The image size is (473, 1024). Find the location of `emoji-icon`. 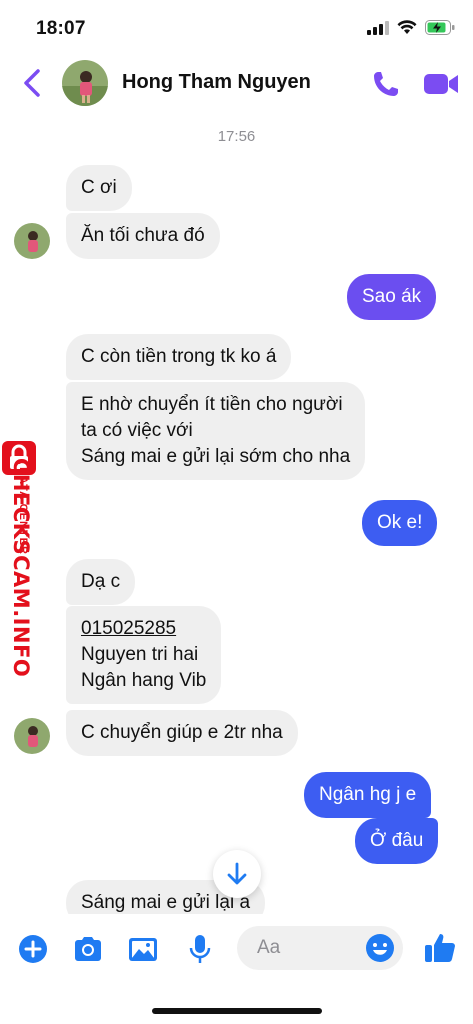

emoji-icon is located at coordinates (380, 948).